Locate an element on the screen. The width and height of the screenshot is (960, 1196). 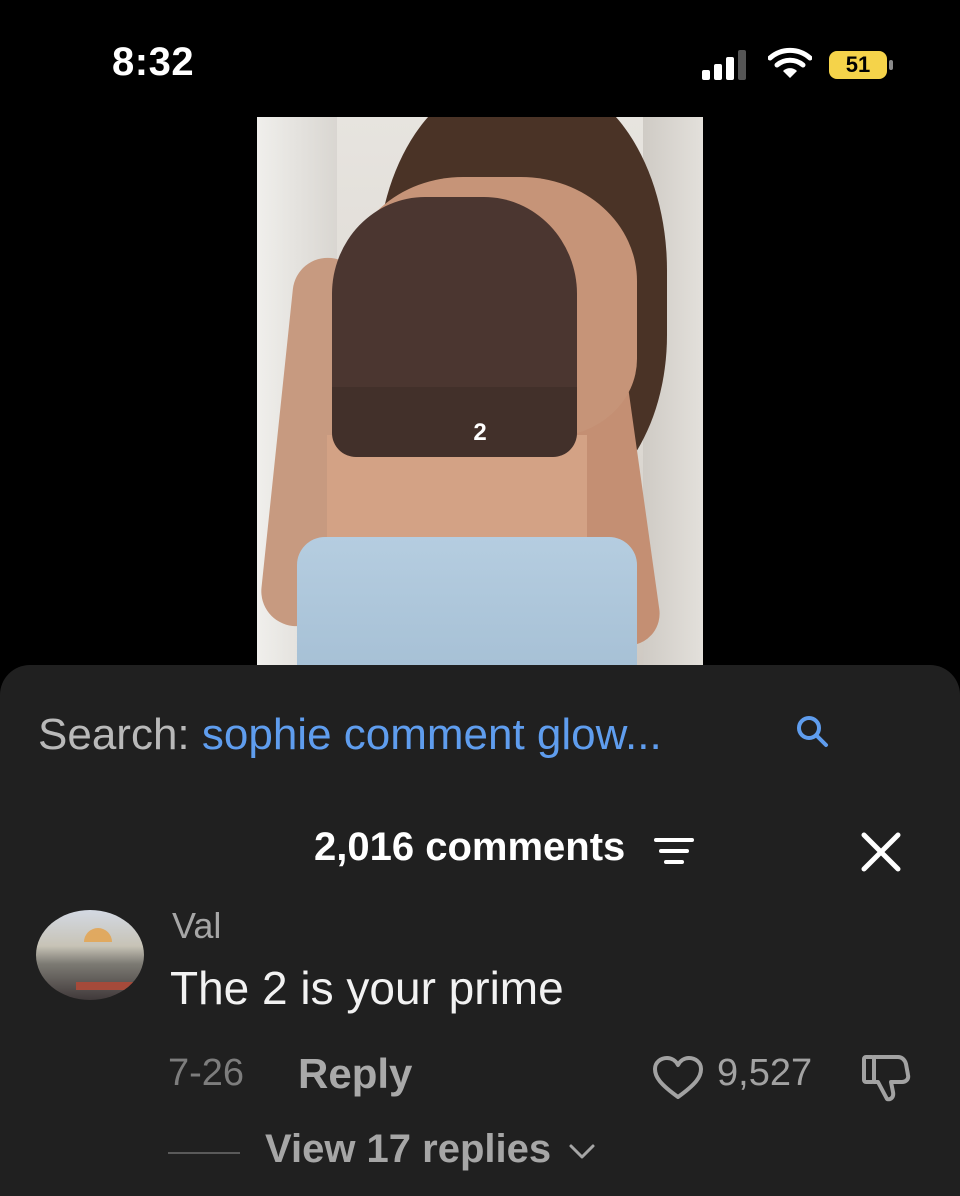
like-count: 9,527 is located at coordinates (765, 1073).